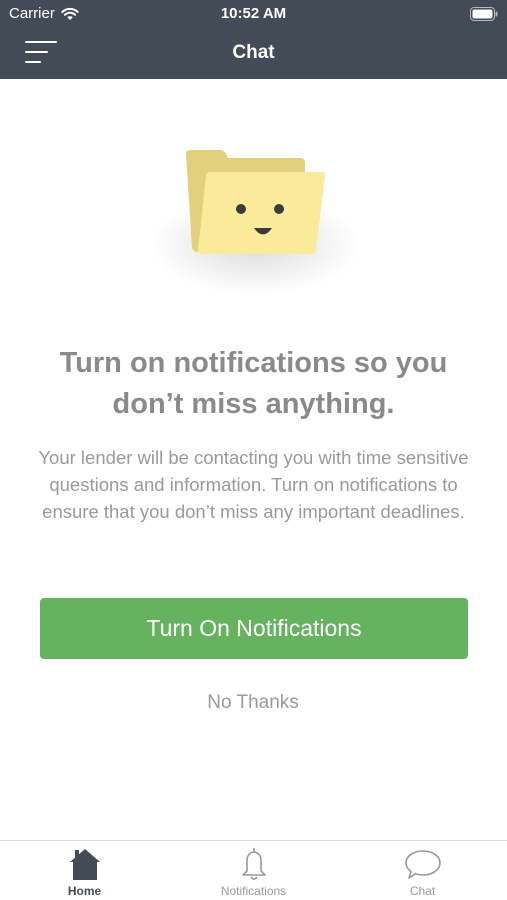  I want to click on battery-icon, so click(484, 14).